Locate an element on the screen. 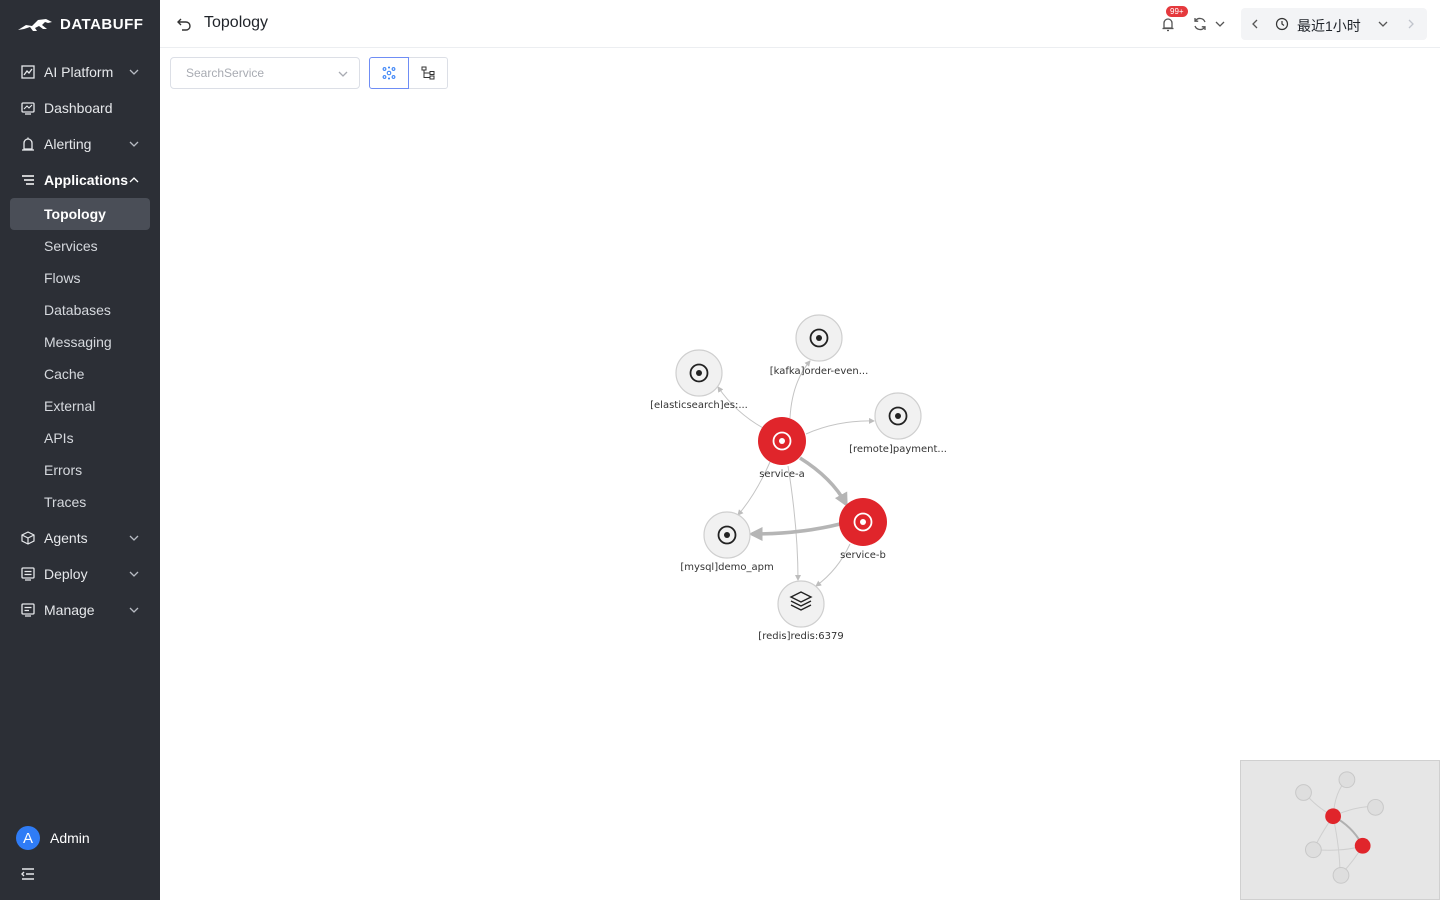  user-menu: A Admin is located at coordinates (53, 838).